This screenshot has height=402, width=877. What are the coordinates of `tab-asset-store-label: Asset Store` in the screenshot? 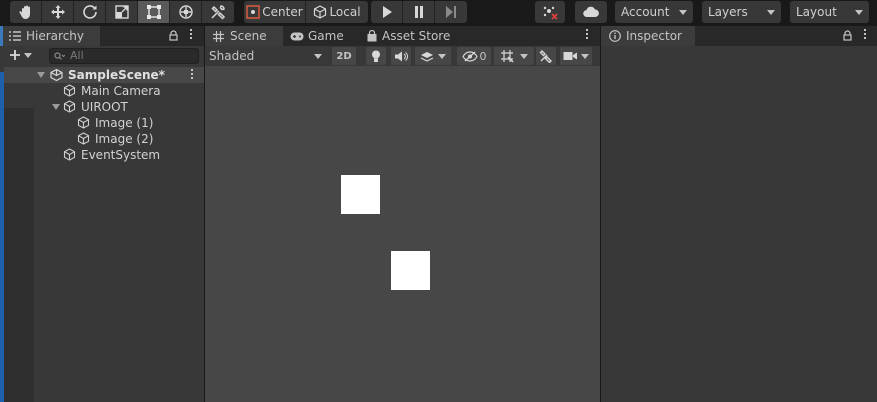 It's located at (416, 36).